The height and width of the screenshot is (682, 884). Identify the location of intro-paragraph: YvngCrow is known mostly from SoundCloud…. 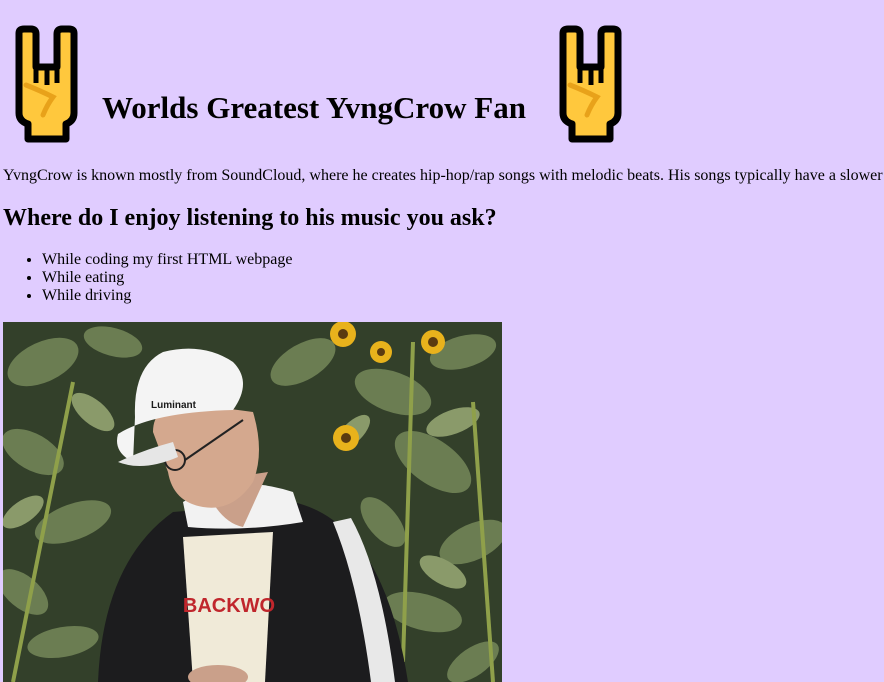
(443, 175).